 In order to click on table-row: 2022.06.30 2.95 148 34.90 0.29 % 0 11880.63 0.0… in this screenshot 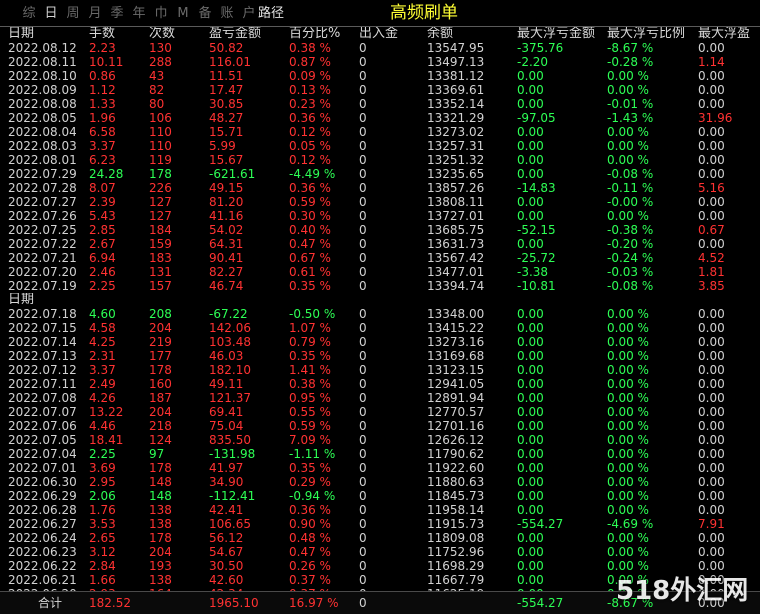, I will do `click(380, 482)`.